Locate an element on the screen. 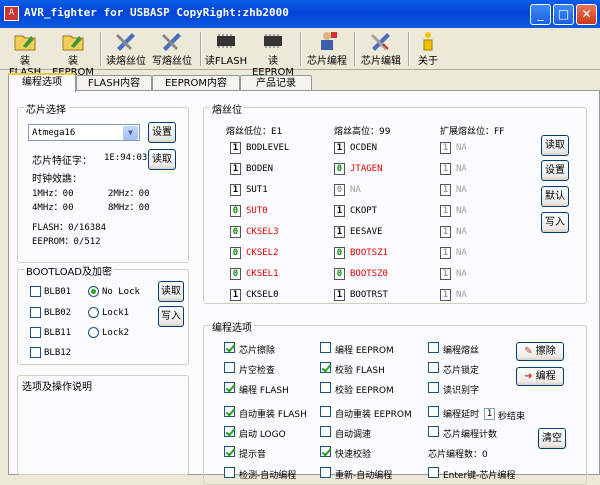 This screenshot has height=485, width=600. program-option-label: 芯片锁定 is located at coordinates (461, 371).